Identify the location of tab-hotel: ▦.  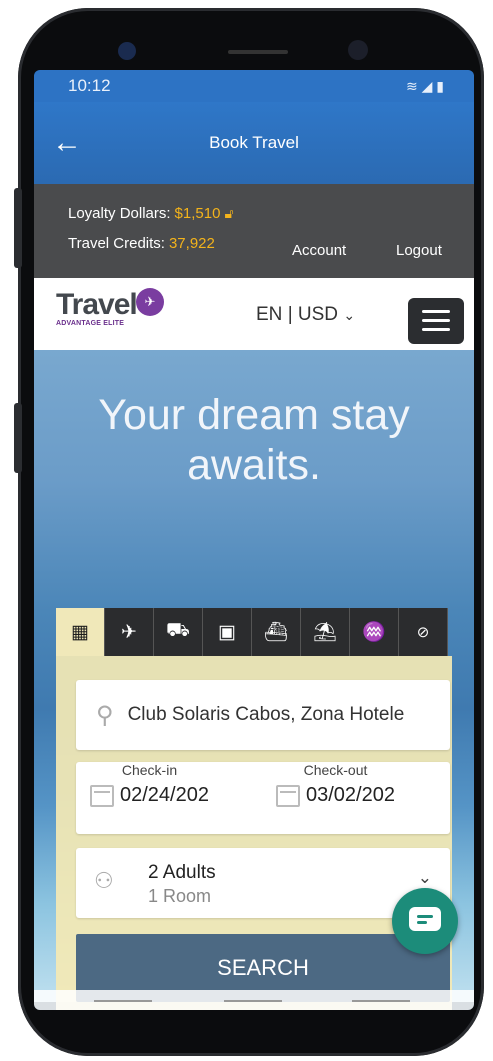
(80, 632).